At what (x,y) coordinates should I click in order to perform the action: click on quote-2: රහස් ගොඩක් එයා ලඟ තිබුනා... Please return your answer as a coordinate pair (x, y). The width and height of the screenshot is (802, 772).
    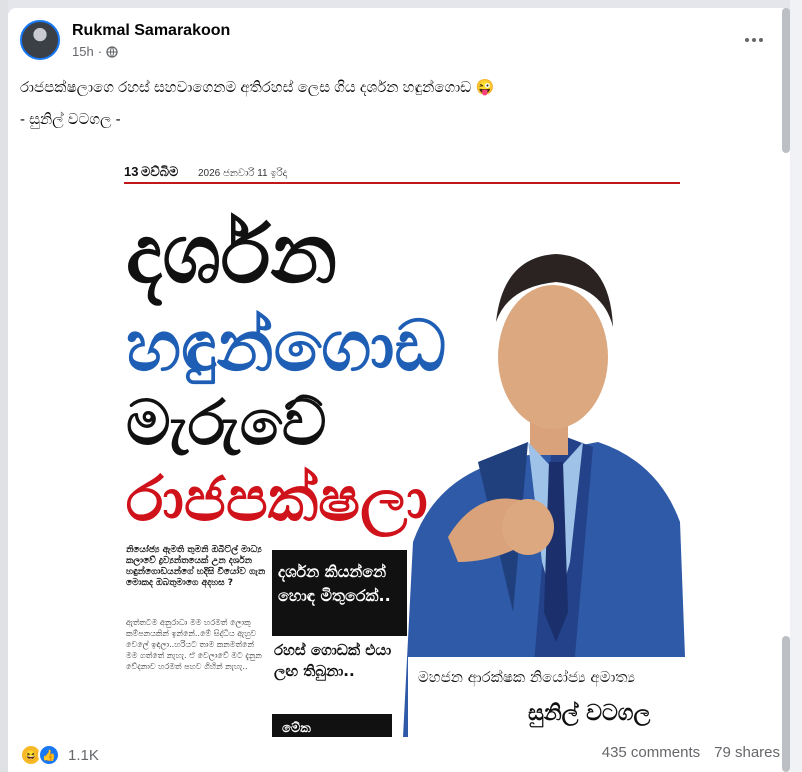
    Looking at the image, I should click on (333, 660).